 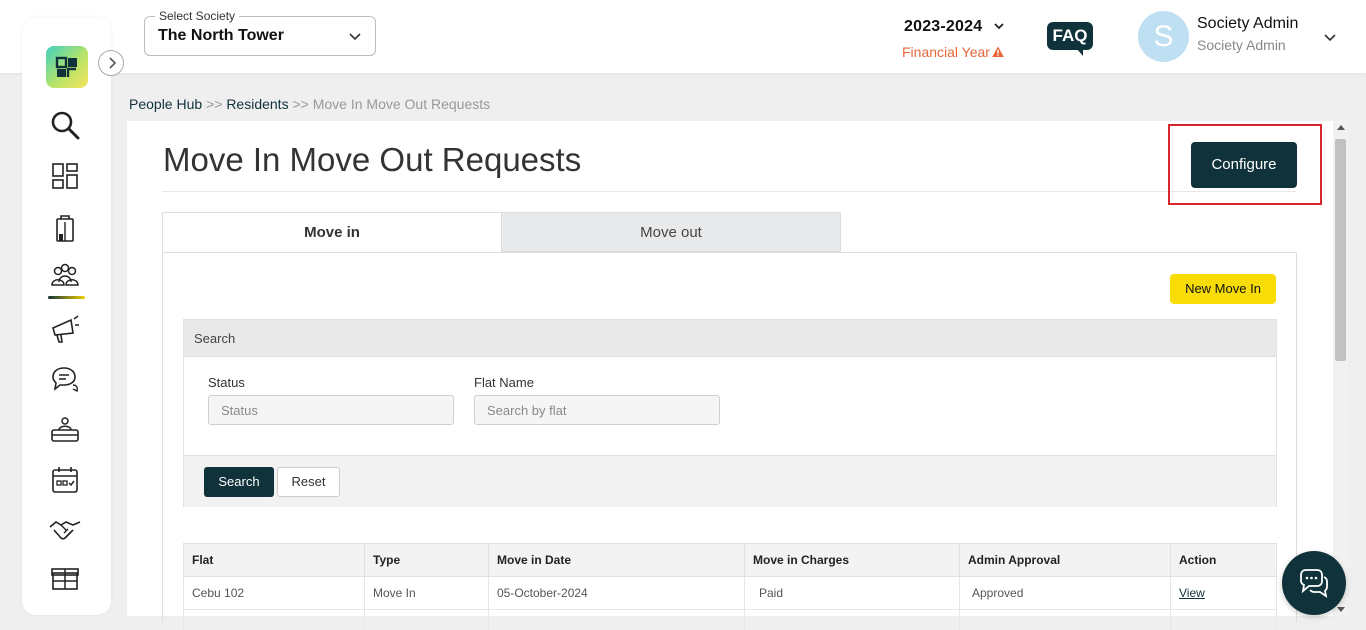 I want to click on financial-year-label: Financial Year, so click(x=946, y=52).